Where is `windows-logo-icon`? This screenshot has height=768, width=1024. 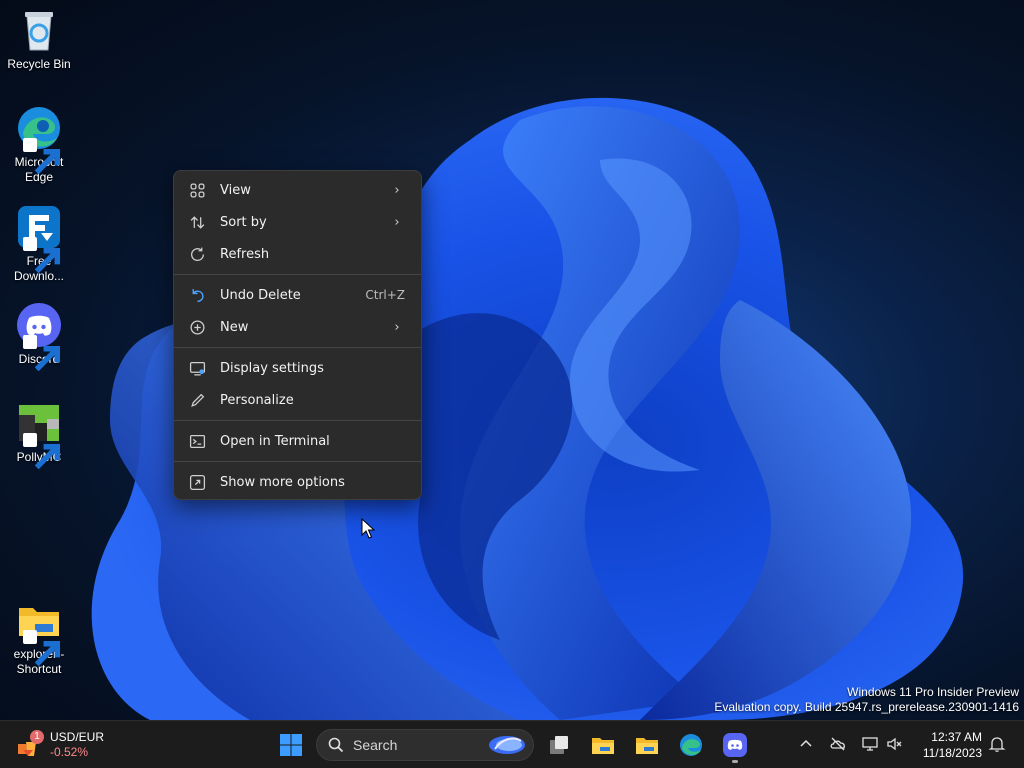
windows-logo-icon is located at coordinates (291, 745).